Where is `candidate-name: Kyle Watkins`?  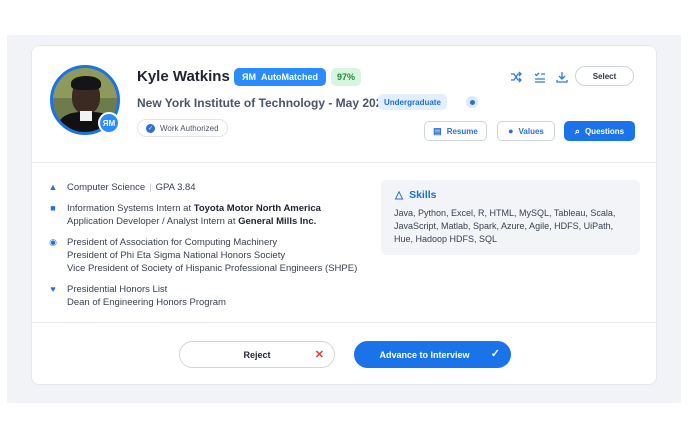 candidate-name: Kyle Watkins is located at coordinates (183, 76).